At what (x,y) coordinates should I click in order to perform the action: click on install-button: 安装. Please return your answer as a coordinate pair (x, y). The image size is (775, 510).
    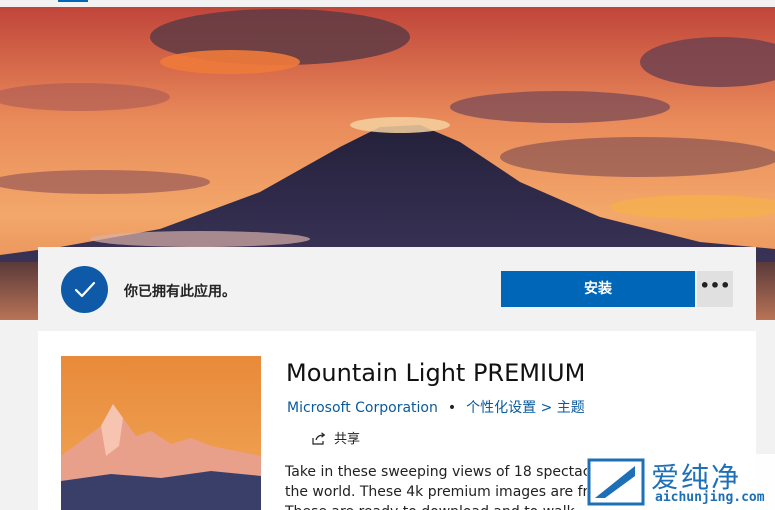
    Looking at the image, I should click on (598, 289).